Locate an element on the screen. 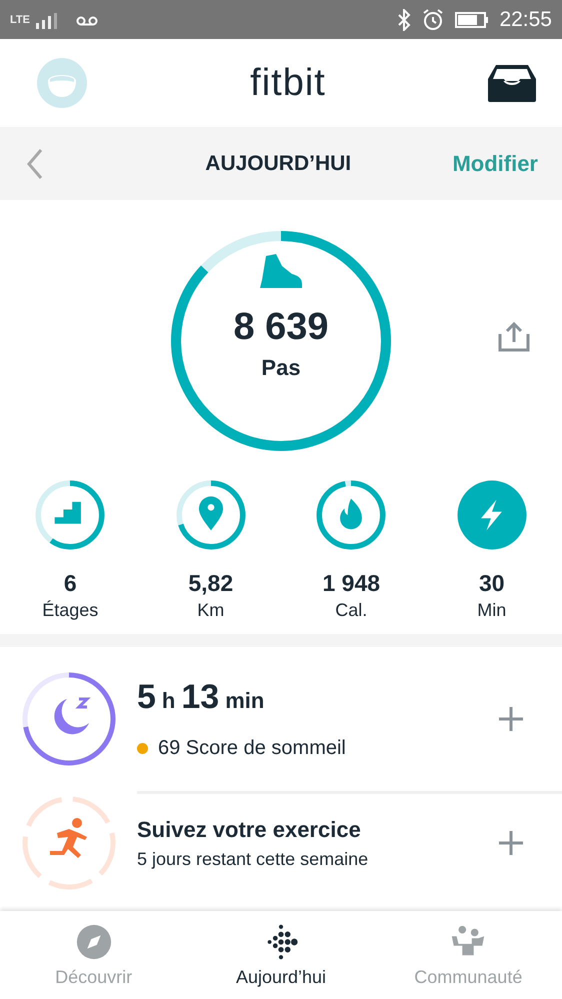 This screenshot has width=562, height=999. stat-label: Cal. is located at coordinates (351, 610).